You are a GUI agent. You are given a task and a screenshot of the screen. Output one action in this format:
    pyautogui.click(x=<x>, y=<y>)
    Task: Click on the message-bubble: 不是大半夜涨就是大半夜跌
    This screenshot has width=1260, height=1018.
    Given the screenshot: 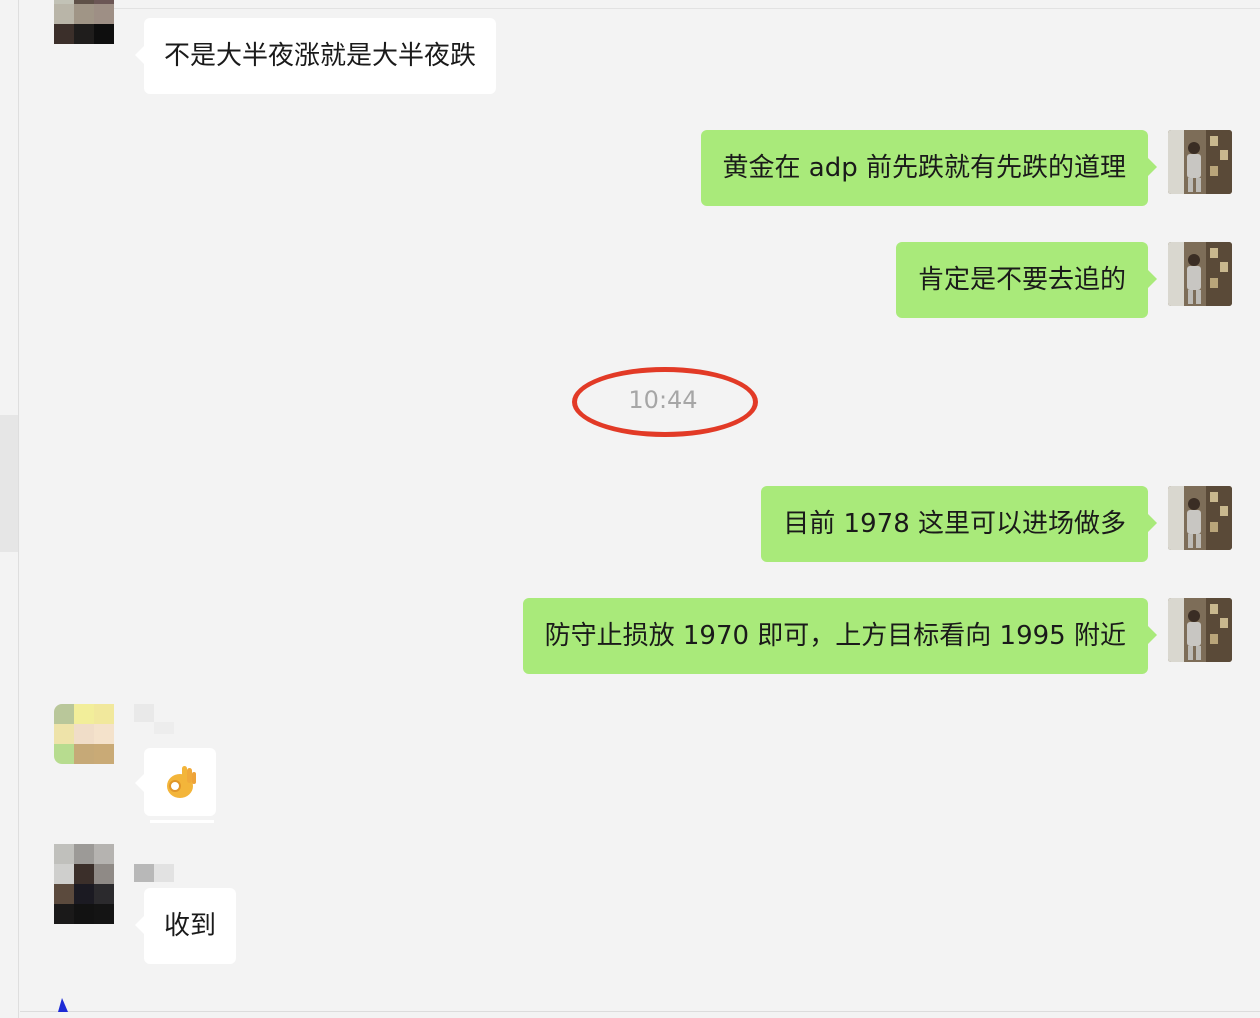 What is the action you would take?
    pyautogui.click(x=315, y=56)
    